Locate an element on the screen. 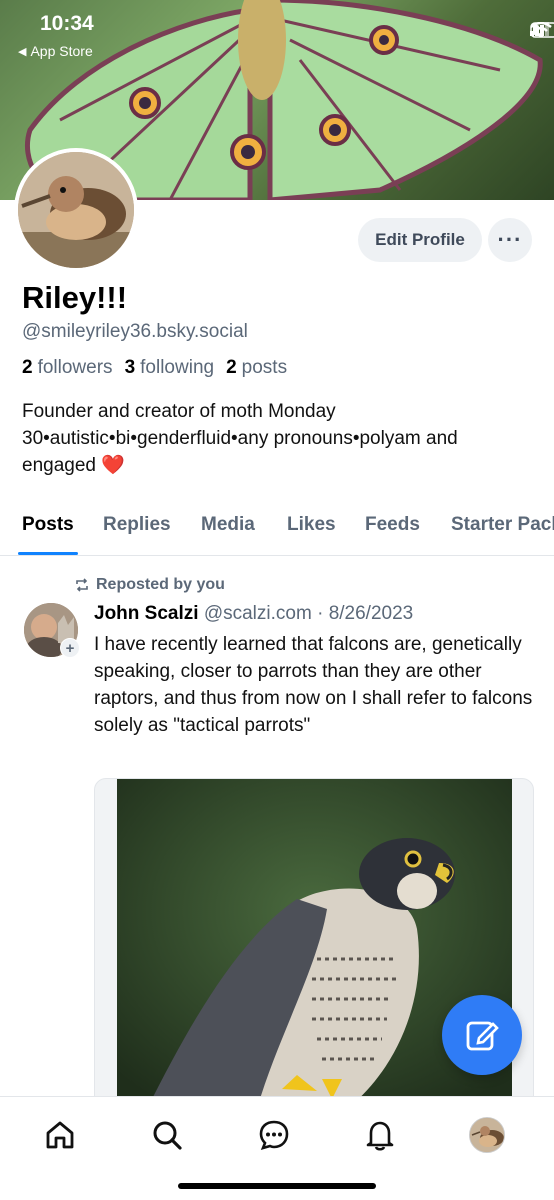  profile-avatar is located at coordinates (76, 210).